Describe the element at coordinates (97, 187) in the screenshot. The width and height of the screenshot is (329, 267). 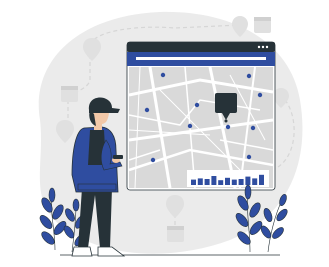
I see `person-jacket-hem` at that location.